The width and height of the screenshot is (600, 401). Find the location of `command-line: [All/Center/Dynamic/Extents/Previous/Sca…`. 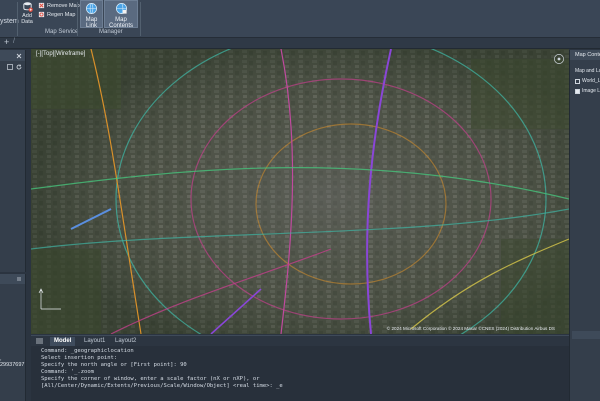

command-line: [All/Center/Dynamic/Extents/Previous/Sca… is located at coordinates (162, 385).